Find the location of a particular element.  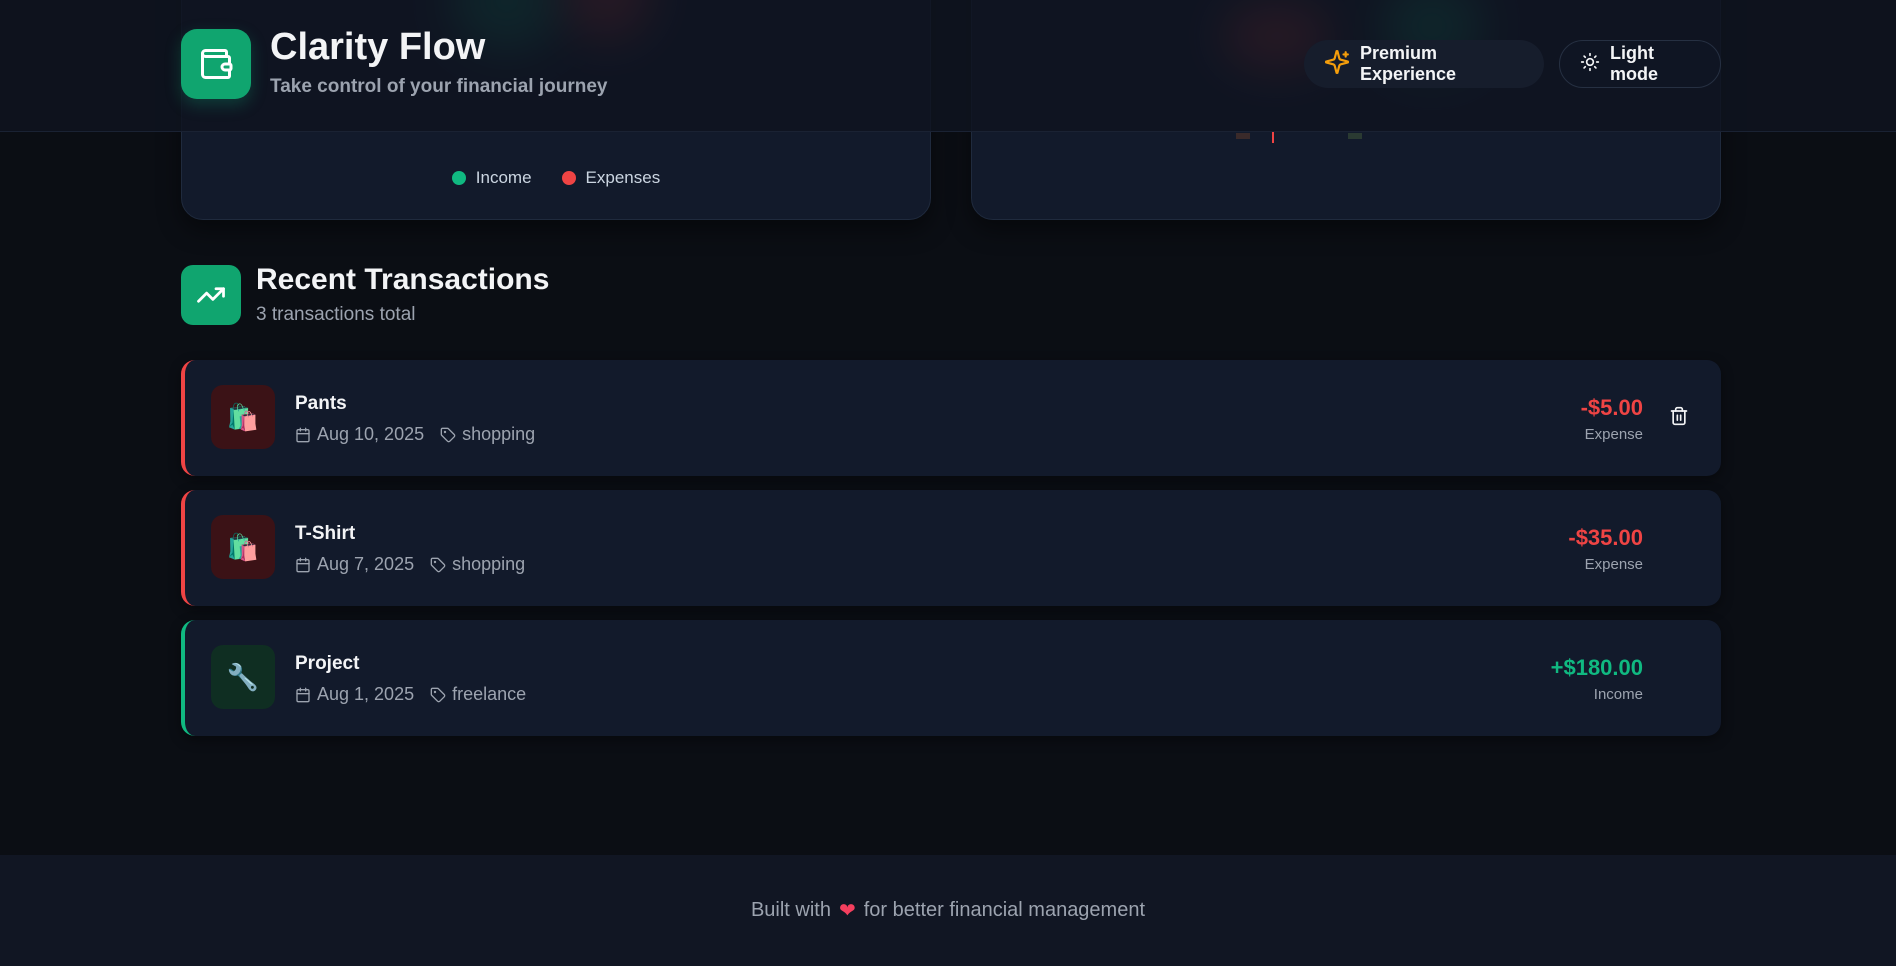

transaction-date-text: Aug 7, 2025 is located at coordinates (366, 564).